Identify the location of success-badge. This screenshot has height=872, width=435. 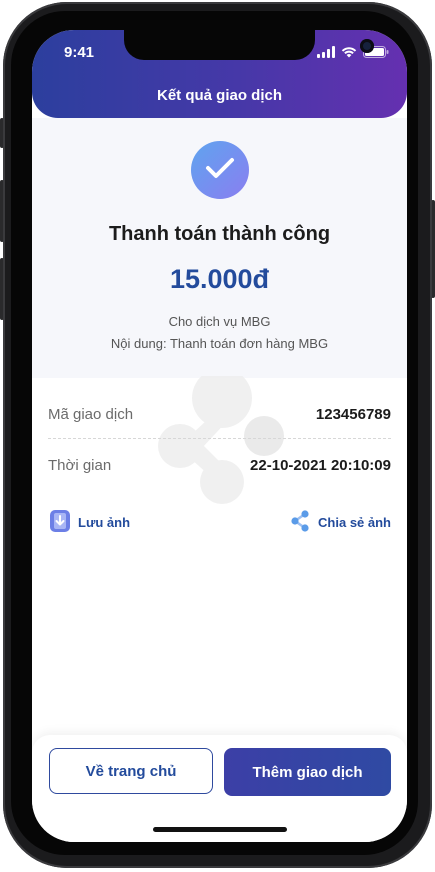
(220, 170).